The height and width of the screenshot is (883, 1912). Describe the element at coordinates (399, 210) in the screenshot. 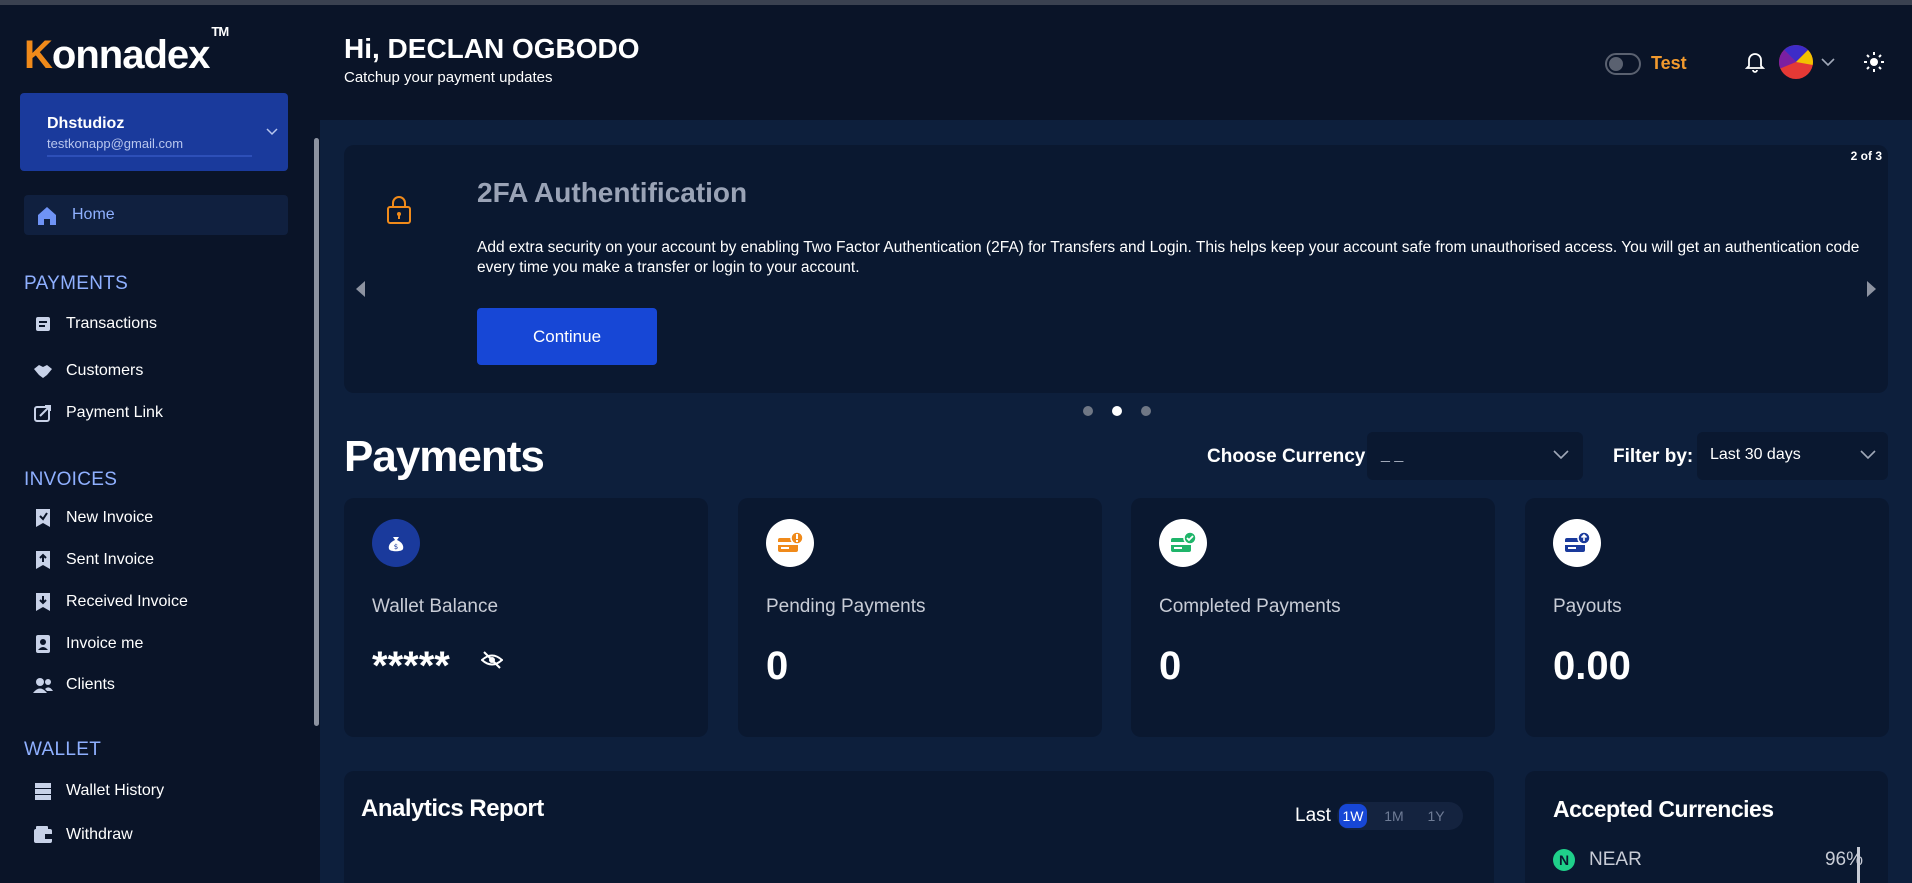

I see `lock-icon` at that location.